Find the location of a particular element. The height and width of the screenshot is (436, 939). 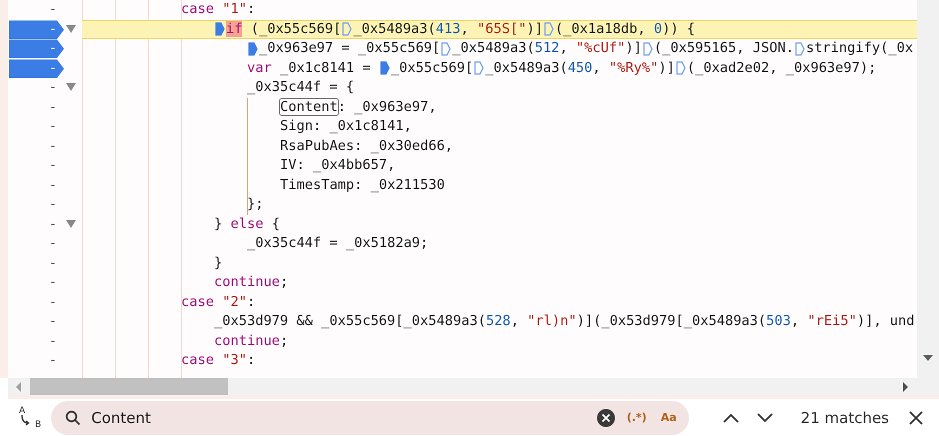

code-text: (_0xad2e02, _0x963e97); is located at coordinates (781, 68).